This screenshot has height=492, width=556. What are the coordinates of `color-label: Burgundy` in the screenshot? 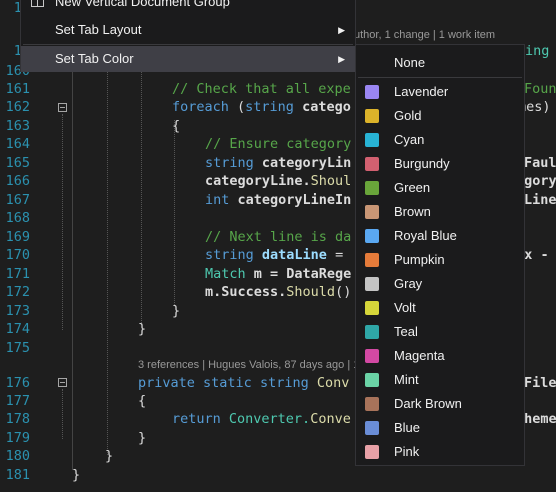 It's located at (422, 163).